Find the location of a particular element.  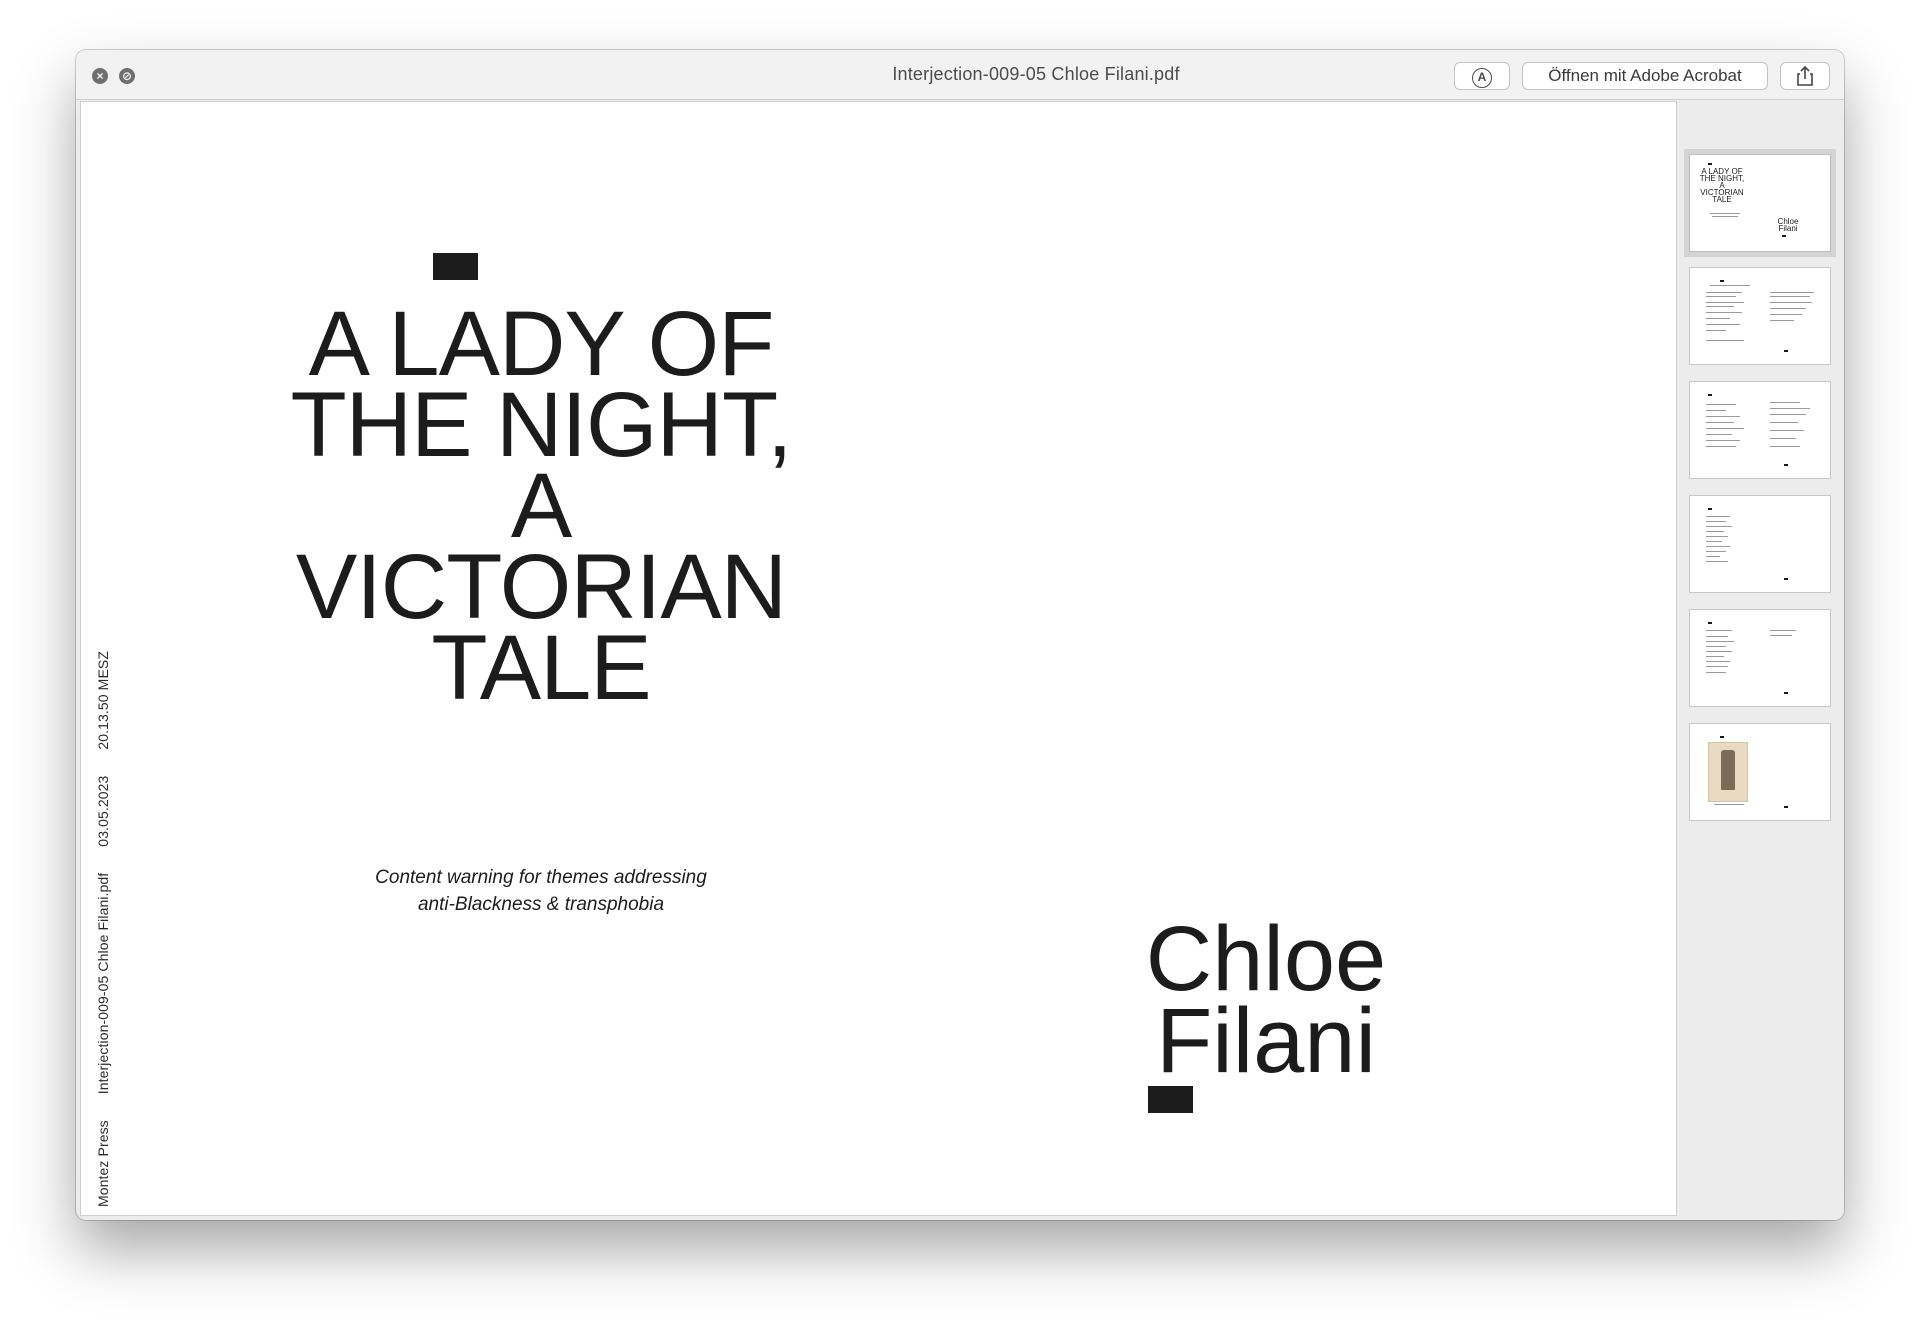

share-button is located at coordinates (1805, 76).